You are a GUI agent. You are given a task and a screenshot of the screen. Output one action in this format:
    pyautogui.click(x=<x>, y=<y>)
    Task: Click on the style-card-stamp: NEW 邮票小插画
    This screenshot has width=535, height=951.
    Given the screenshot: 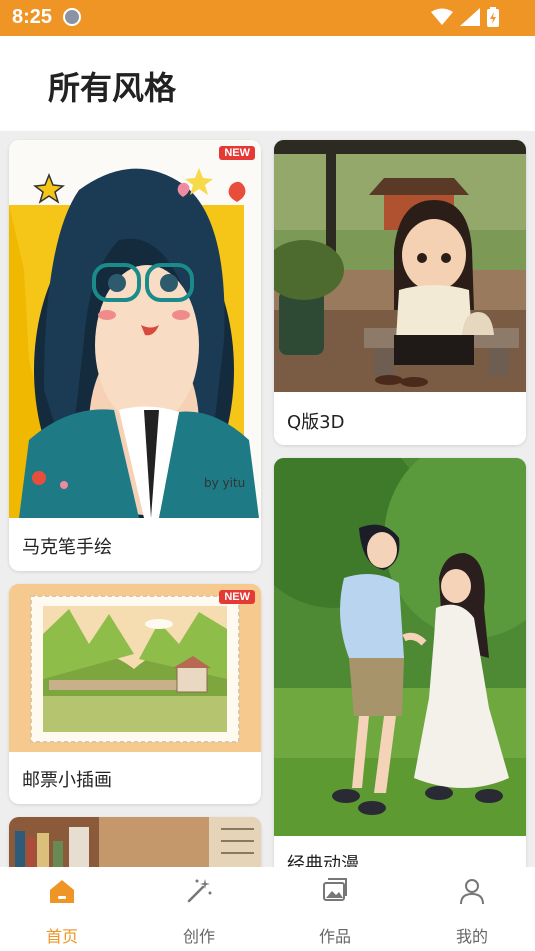 What is the action you would take?
    pyautogui.click(x=135, y=694)
    